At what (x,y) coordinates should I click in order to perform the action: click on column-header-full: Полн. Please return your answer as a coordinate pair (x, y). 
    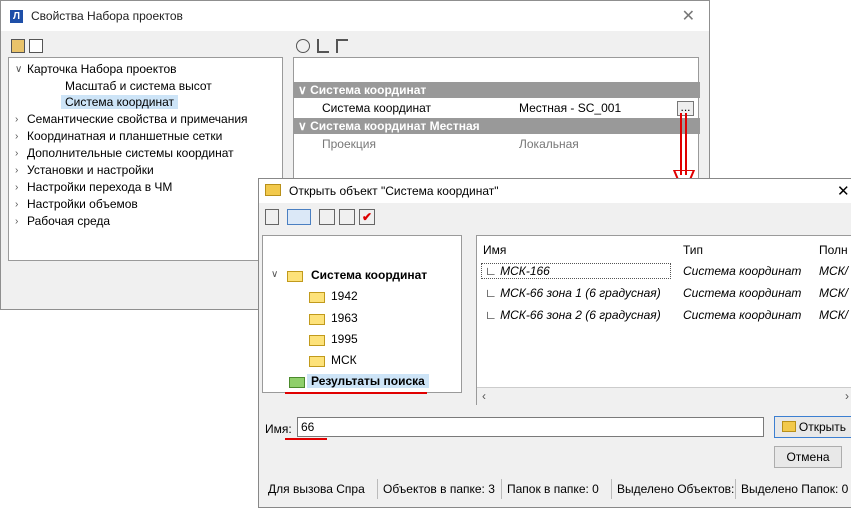
    Looking at the image, I should click on (833, 250).